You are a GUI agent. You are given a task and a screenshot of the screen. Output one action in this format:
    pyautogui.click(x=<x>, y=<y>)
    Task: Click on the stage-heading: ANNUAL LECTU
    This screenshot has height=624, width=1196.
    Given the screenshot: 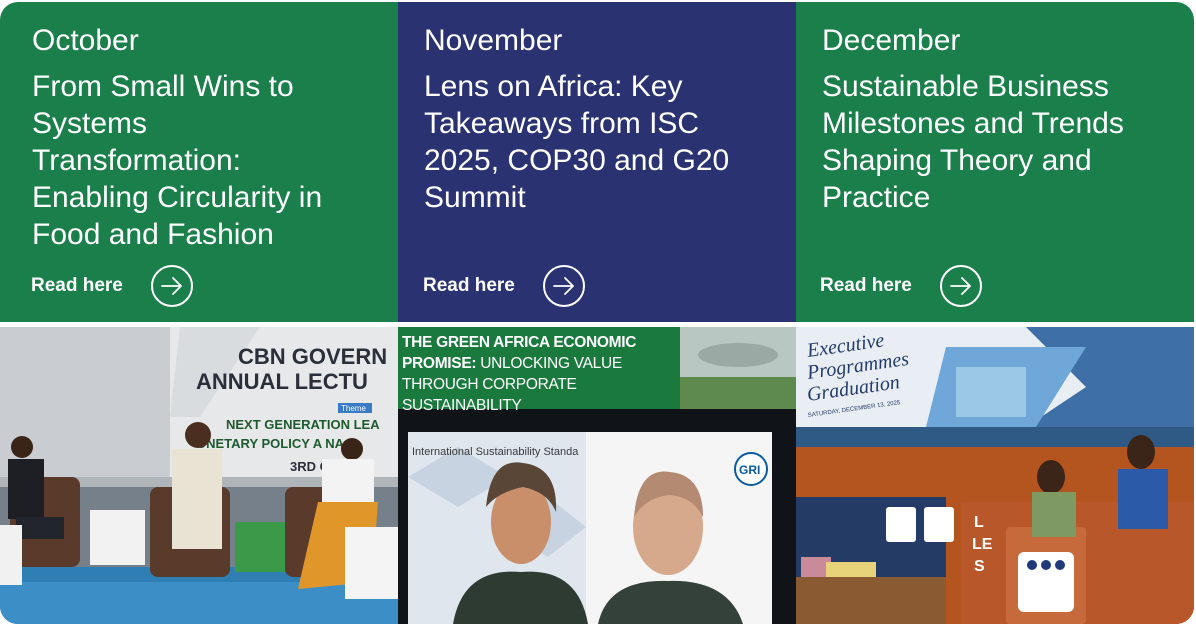 What is the action you would take?
    pyautogui.click(x=282, y=381)
    